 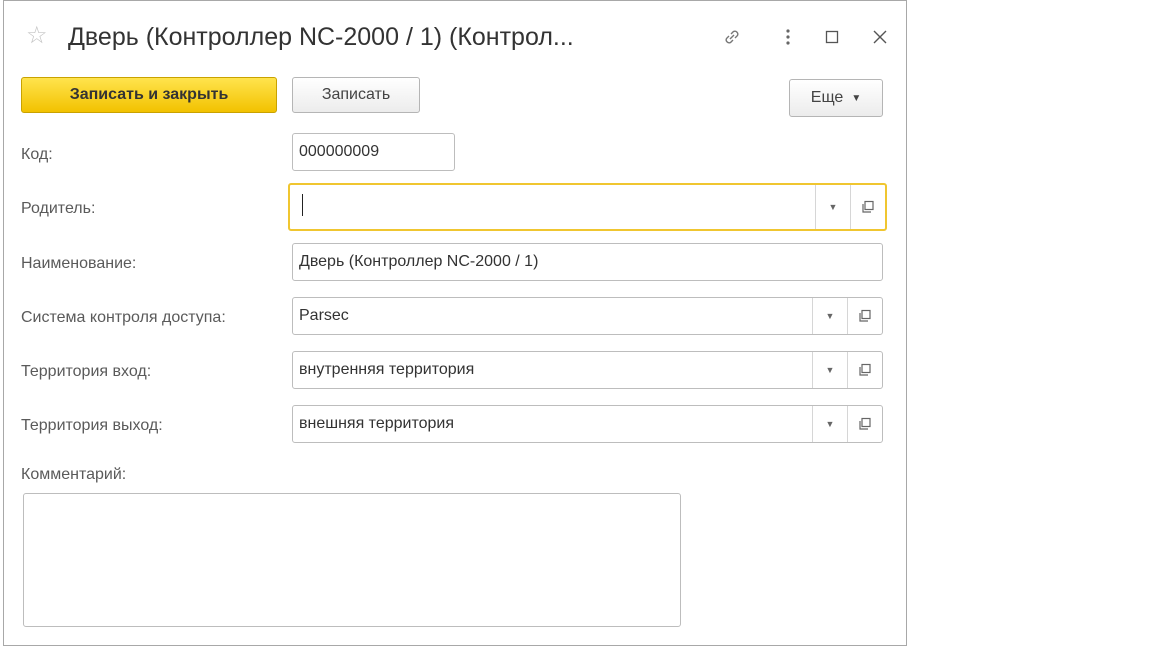 I want to click on parent-field: ▼, so click(x=587, y=207).